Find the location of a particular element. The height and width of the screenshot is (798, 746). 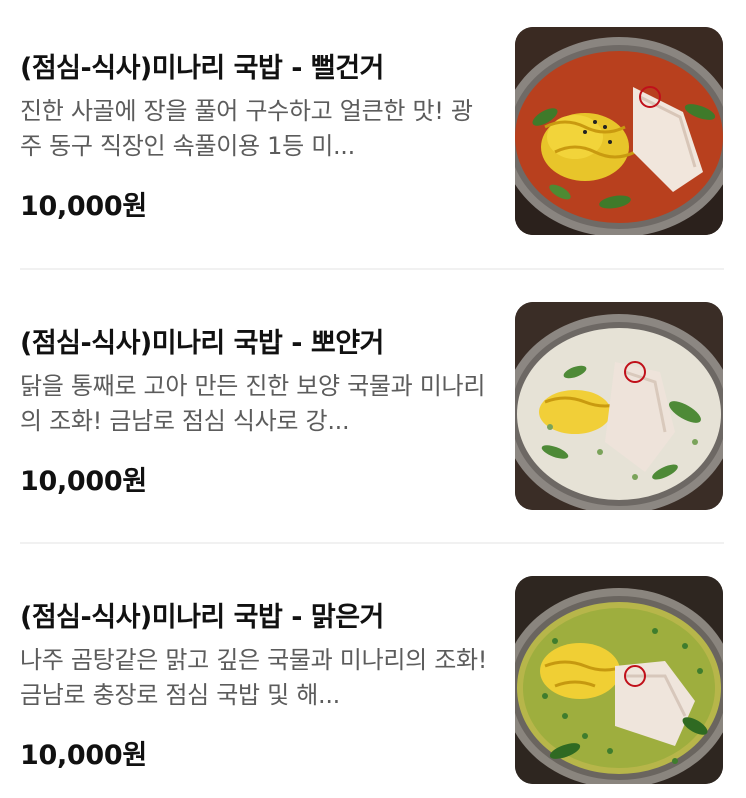

menu-item-title: (점심-식사)미나리 국밥 - 뽀얀거 is located at coordinates (202, 343).